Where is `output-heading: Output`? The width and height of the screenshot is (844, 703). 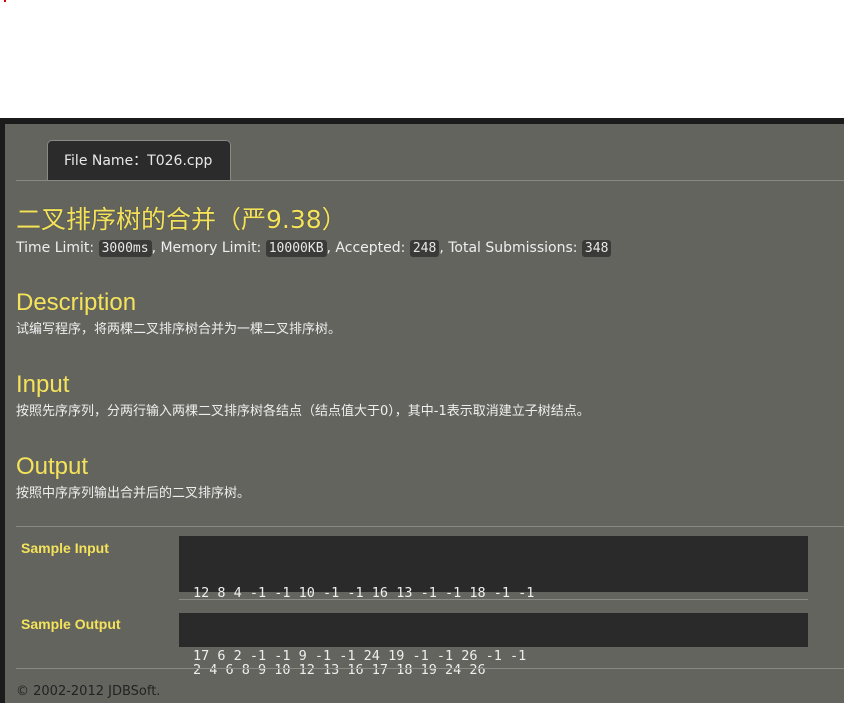 output-heading: Output is located at coordinates (52, 466).